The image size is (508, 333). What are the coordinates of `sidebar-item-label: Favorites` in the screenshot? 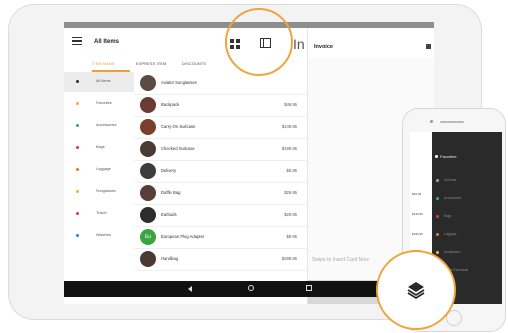 It's located at (104, 103).